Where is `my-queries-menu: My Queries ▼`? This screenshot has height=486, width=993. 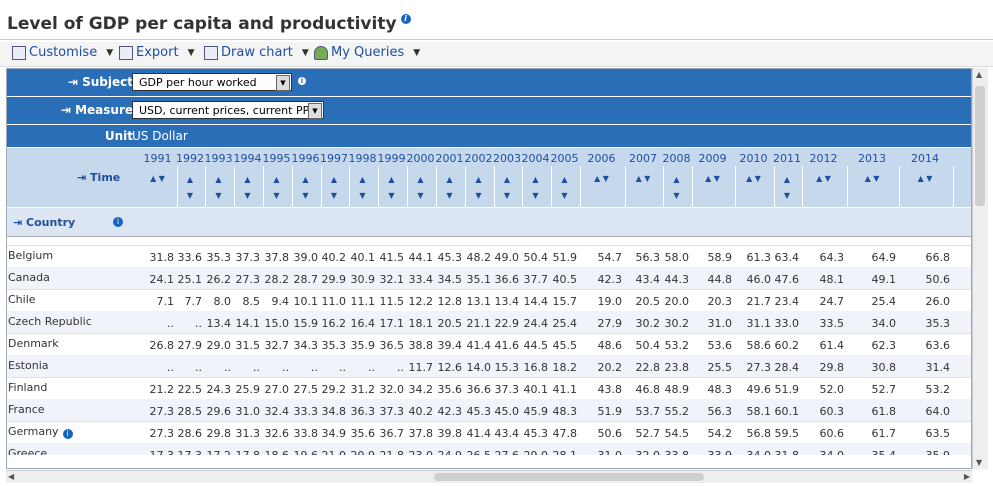
my-queries-menu: My Queries ▼ is located at coordinates (367, 52).